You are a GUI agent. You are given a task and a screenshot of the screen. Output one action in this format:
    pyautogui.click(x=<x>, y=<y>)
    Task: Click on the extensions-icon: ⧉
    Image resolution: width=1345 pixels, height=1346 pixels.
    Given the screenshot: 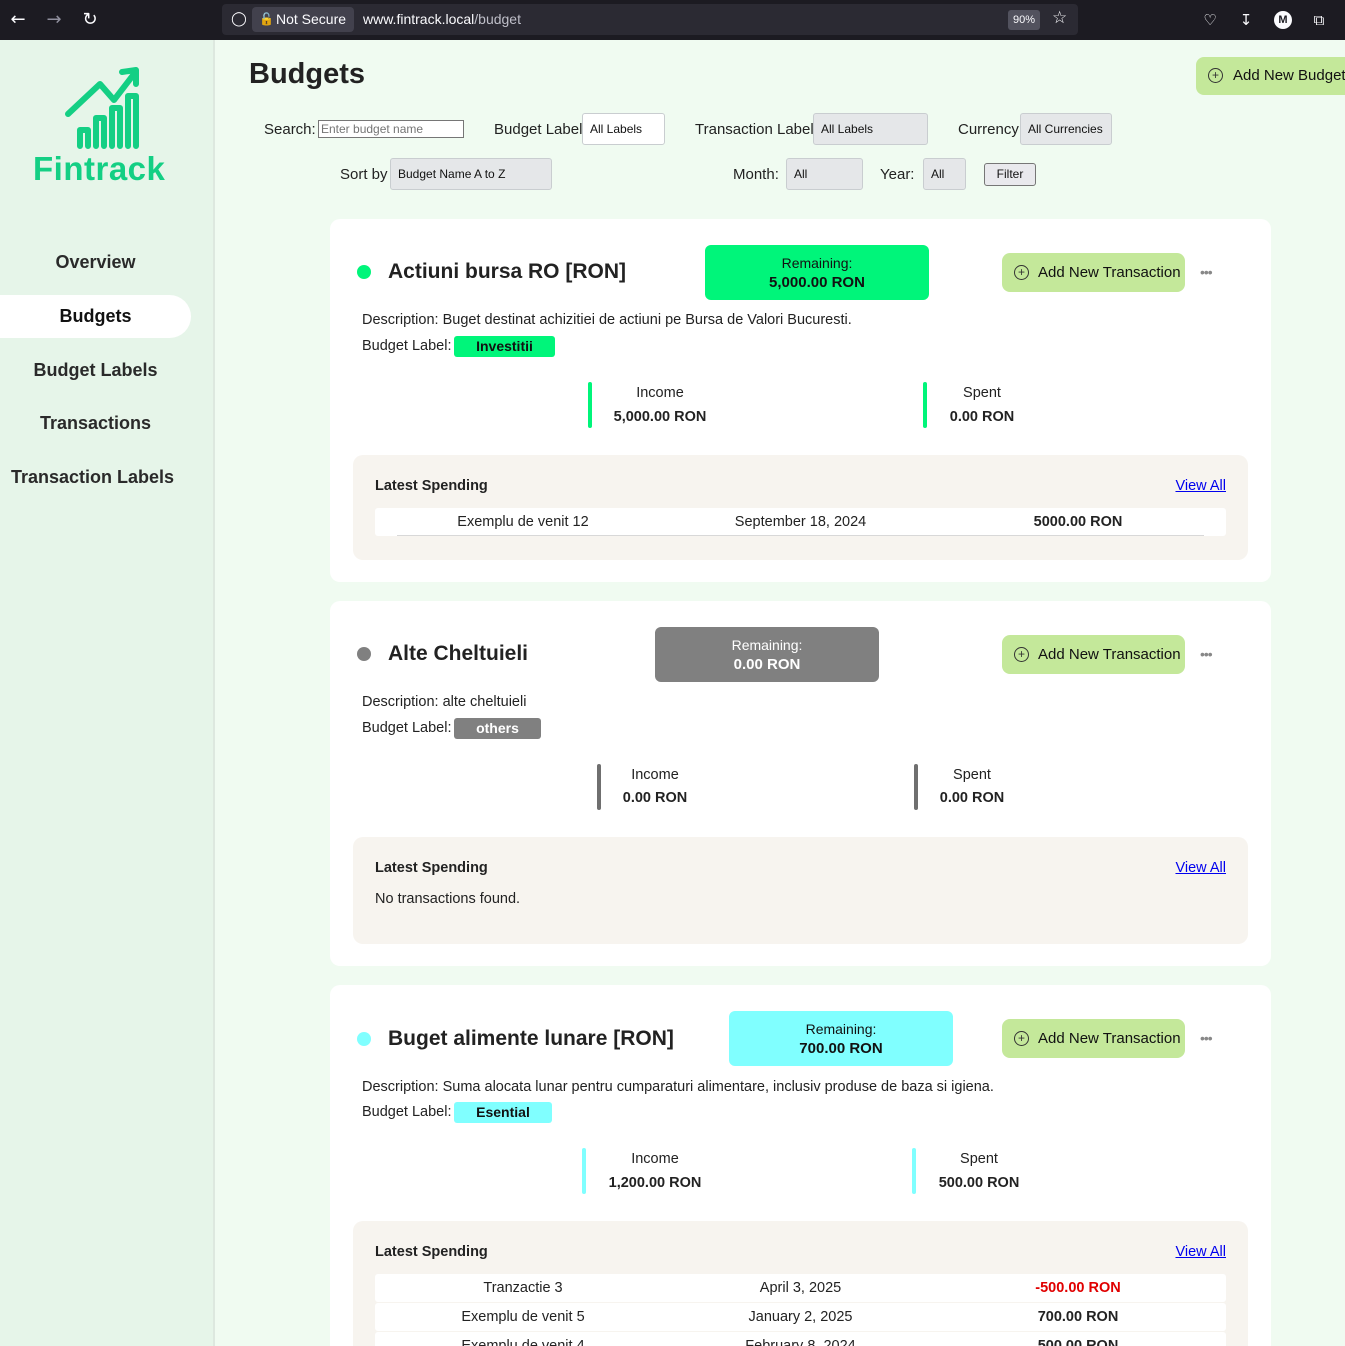 What is the action you would take?
    pyautogui.click(x=1319, y=20)
    